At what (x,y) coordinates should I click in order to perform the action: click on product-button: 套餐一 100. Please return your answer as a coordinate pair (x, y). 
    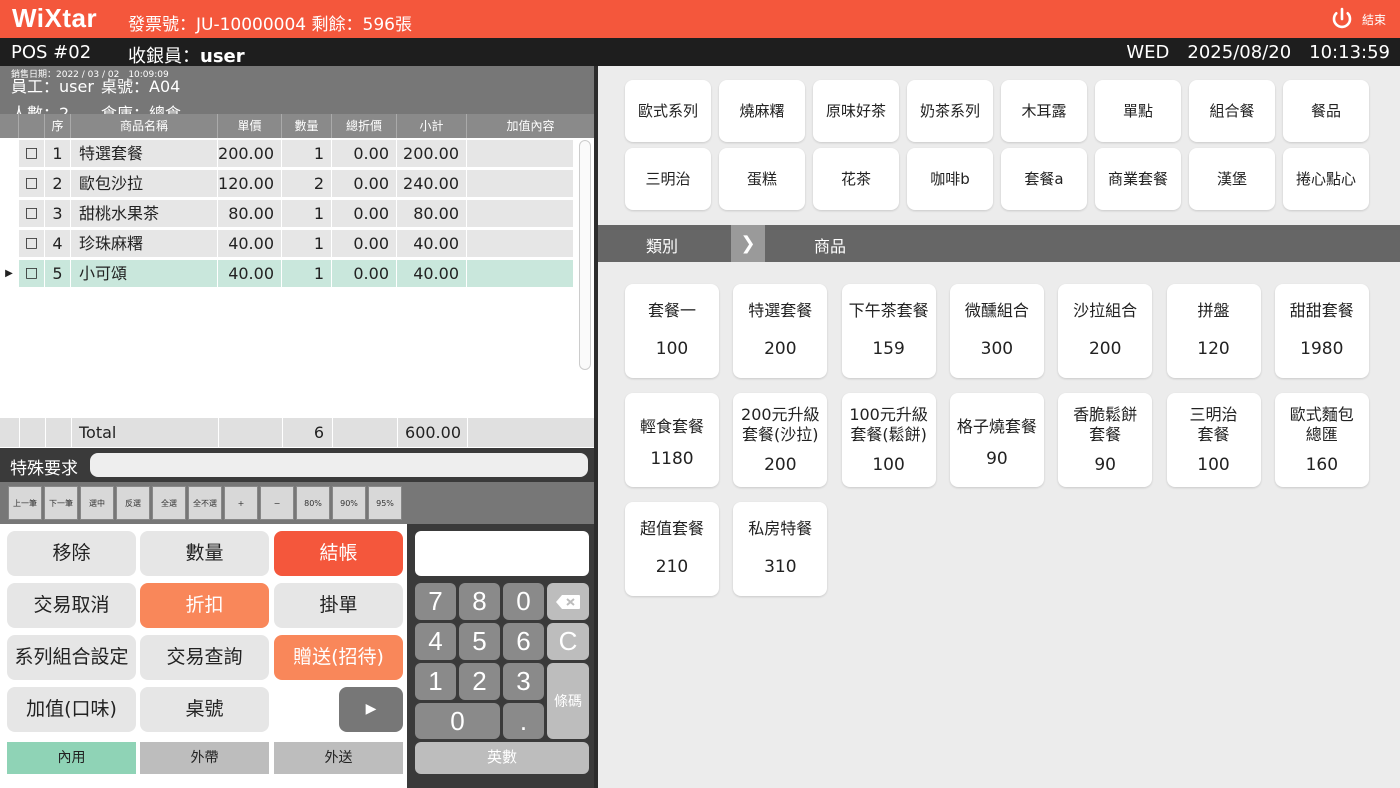
    Looking at the image, I should click on (672, 331).